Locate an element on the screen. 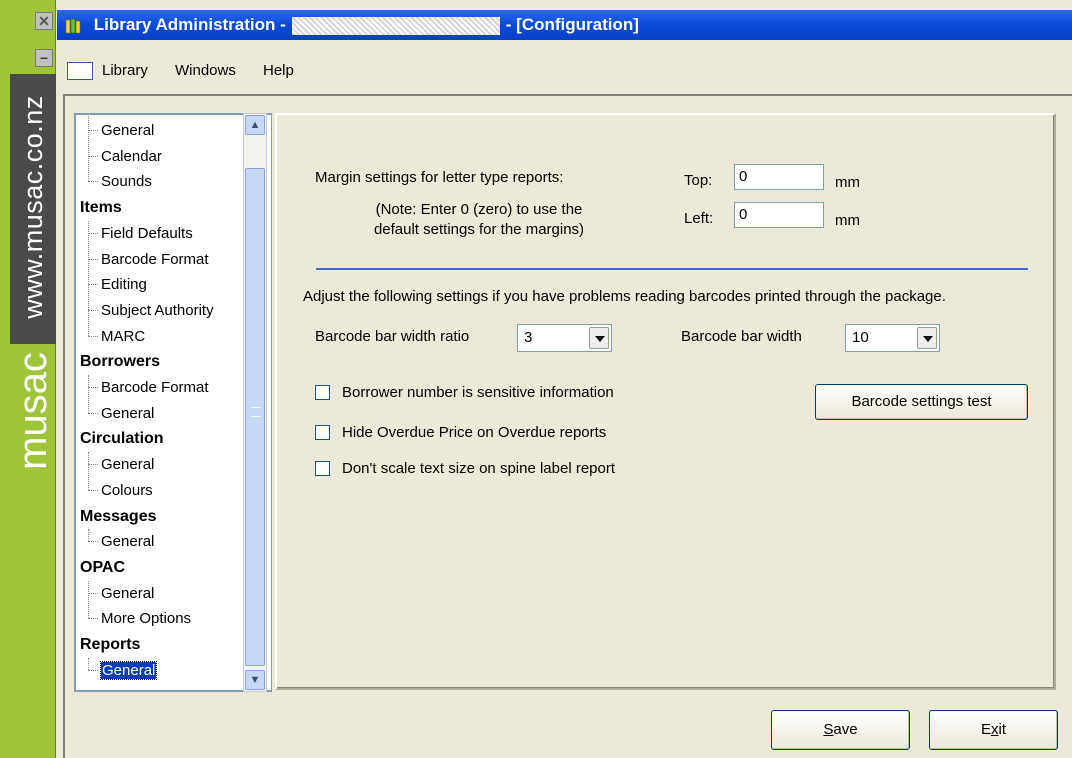  tree-category: Items is located at coordinates (99, 207).